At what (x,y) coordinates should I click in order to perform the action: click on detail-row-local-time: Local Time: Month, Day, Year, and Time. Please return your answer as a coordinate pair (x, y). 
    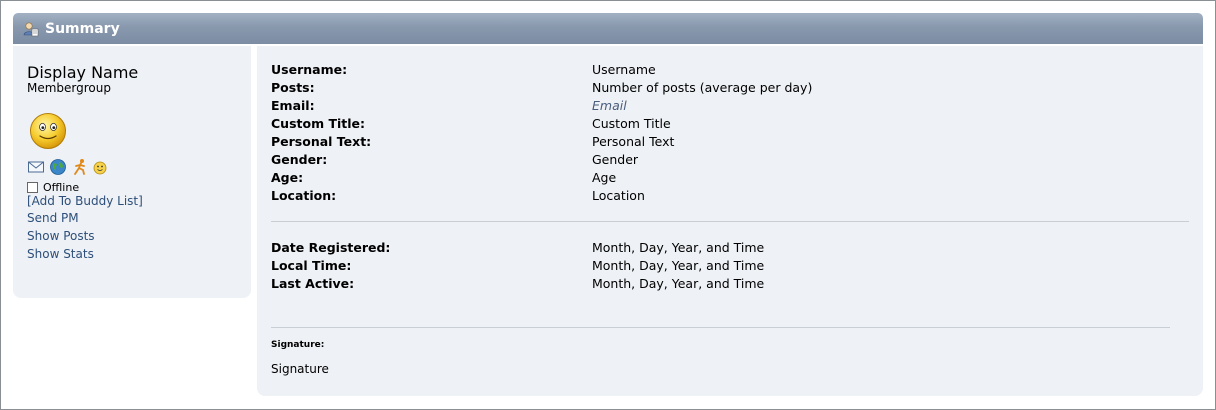
    Looking at the image, I should click on (731, 267).